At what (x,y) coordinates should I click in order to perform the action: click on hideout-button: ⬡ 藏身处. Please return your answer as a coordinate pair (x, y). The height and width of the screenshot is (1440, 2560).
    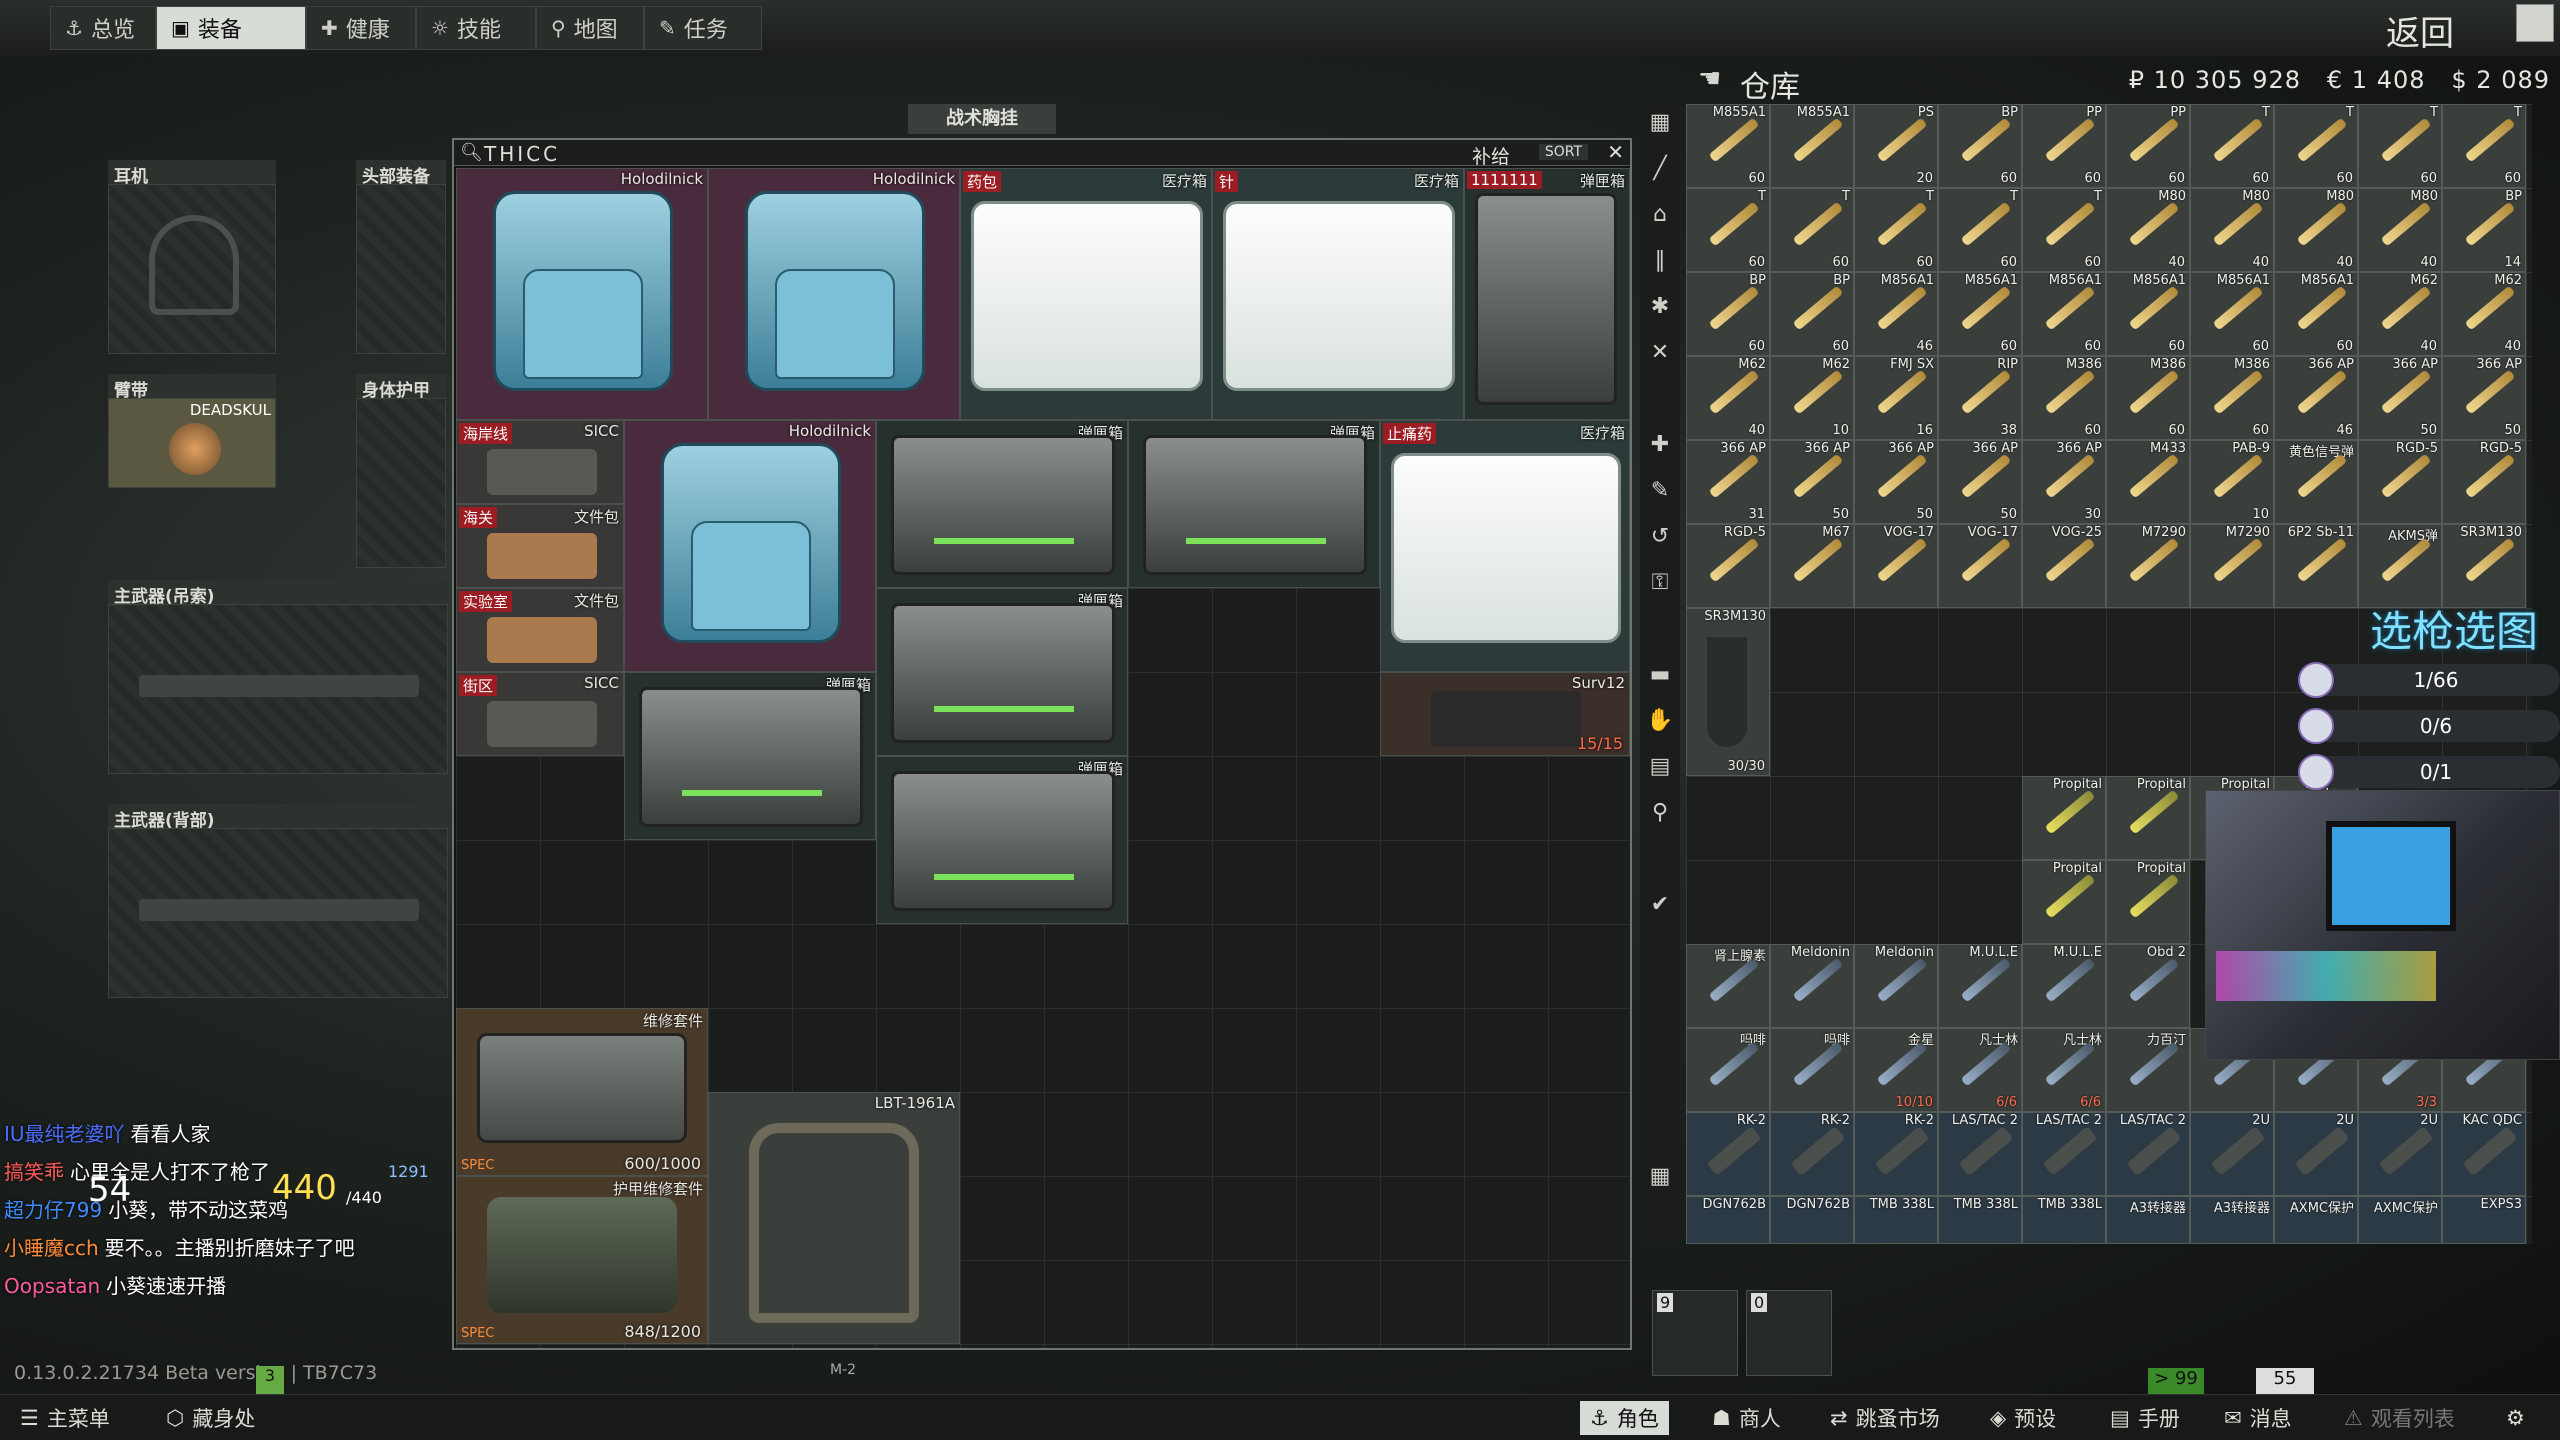
    Looking at the image, I should click on (210, 1418).